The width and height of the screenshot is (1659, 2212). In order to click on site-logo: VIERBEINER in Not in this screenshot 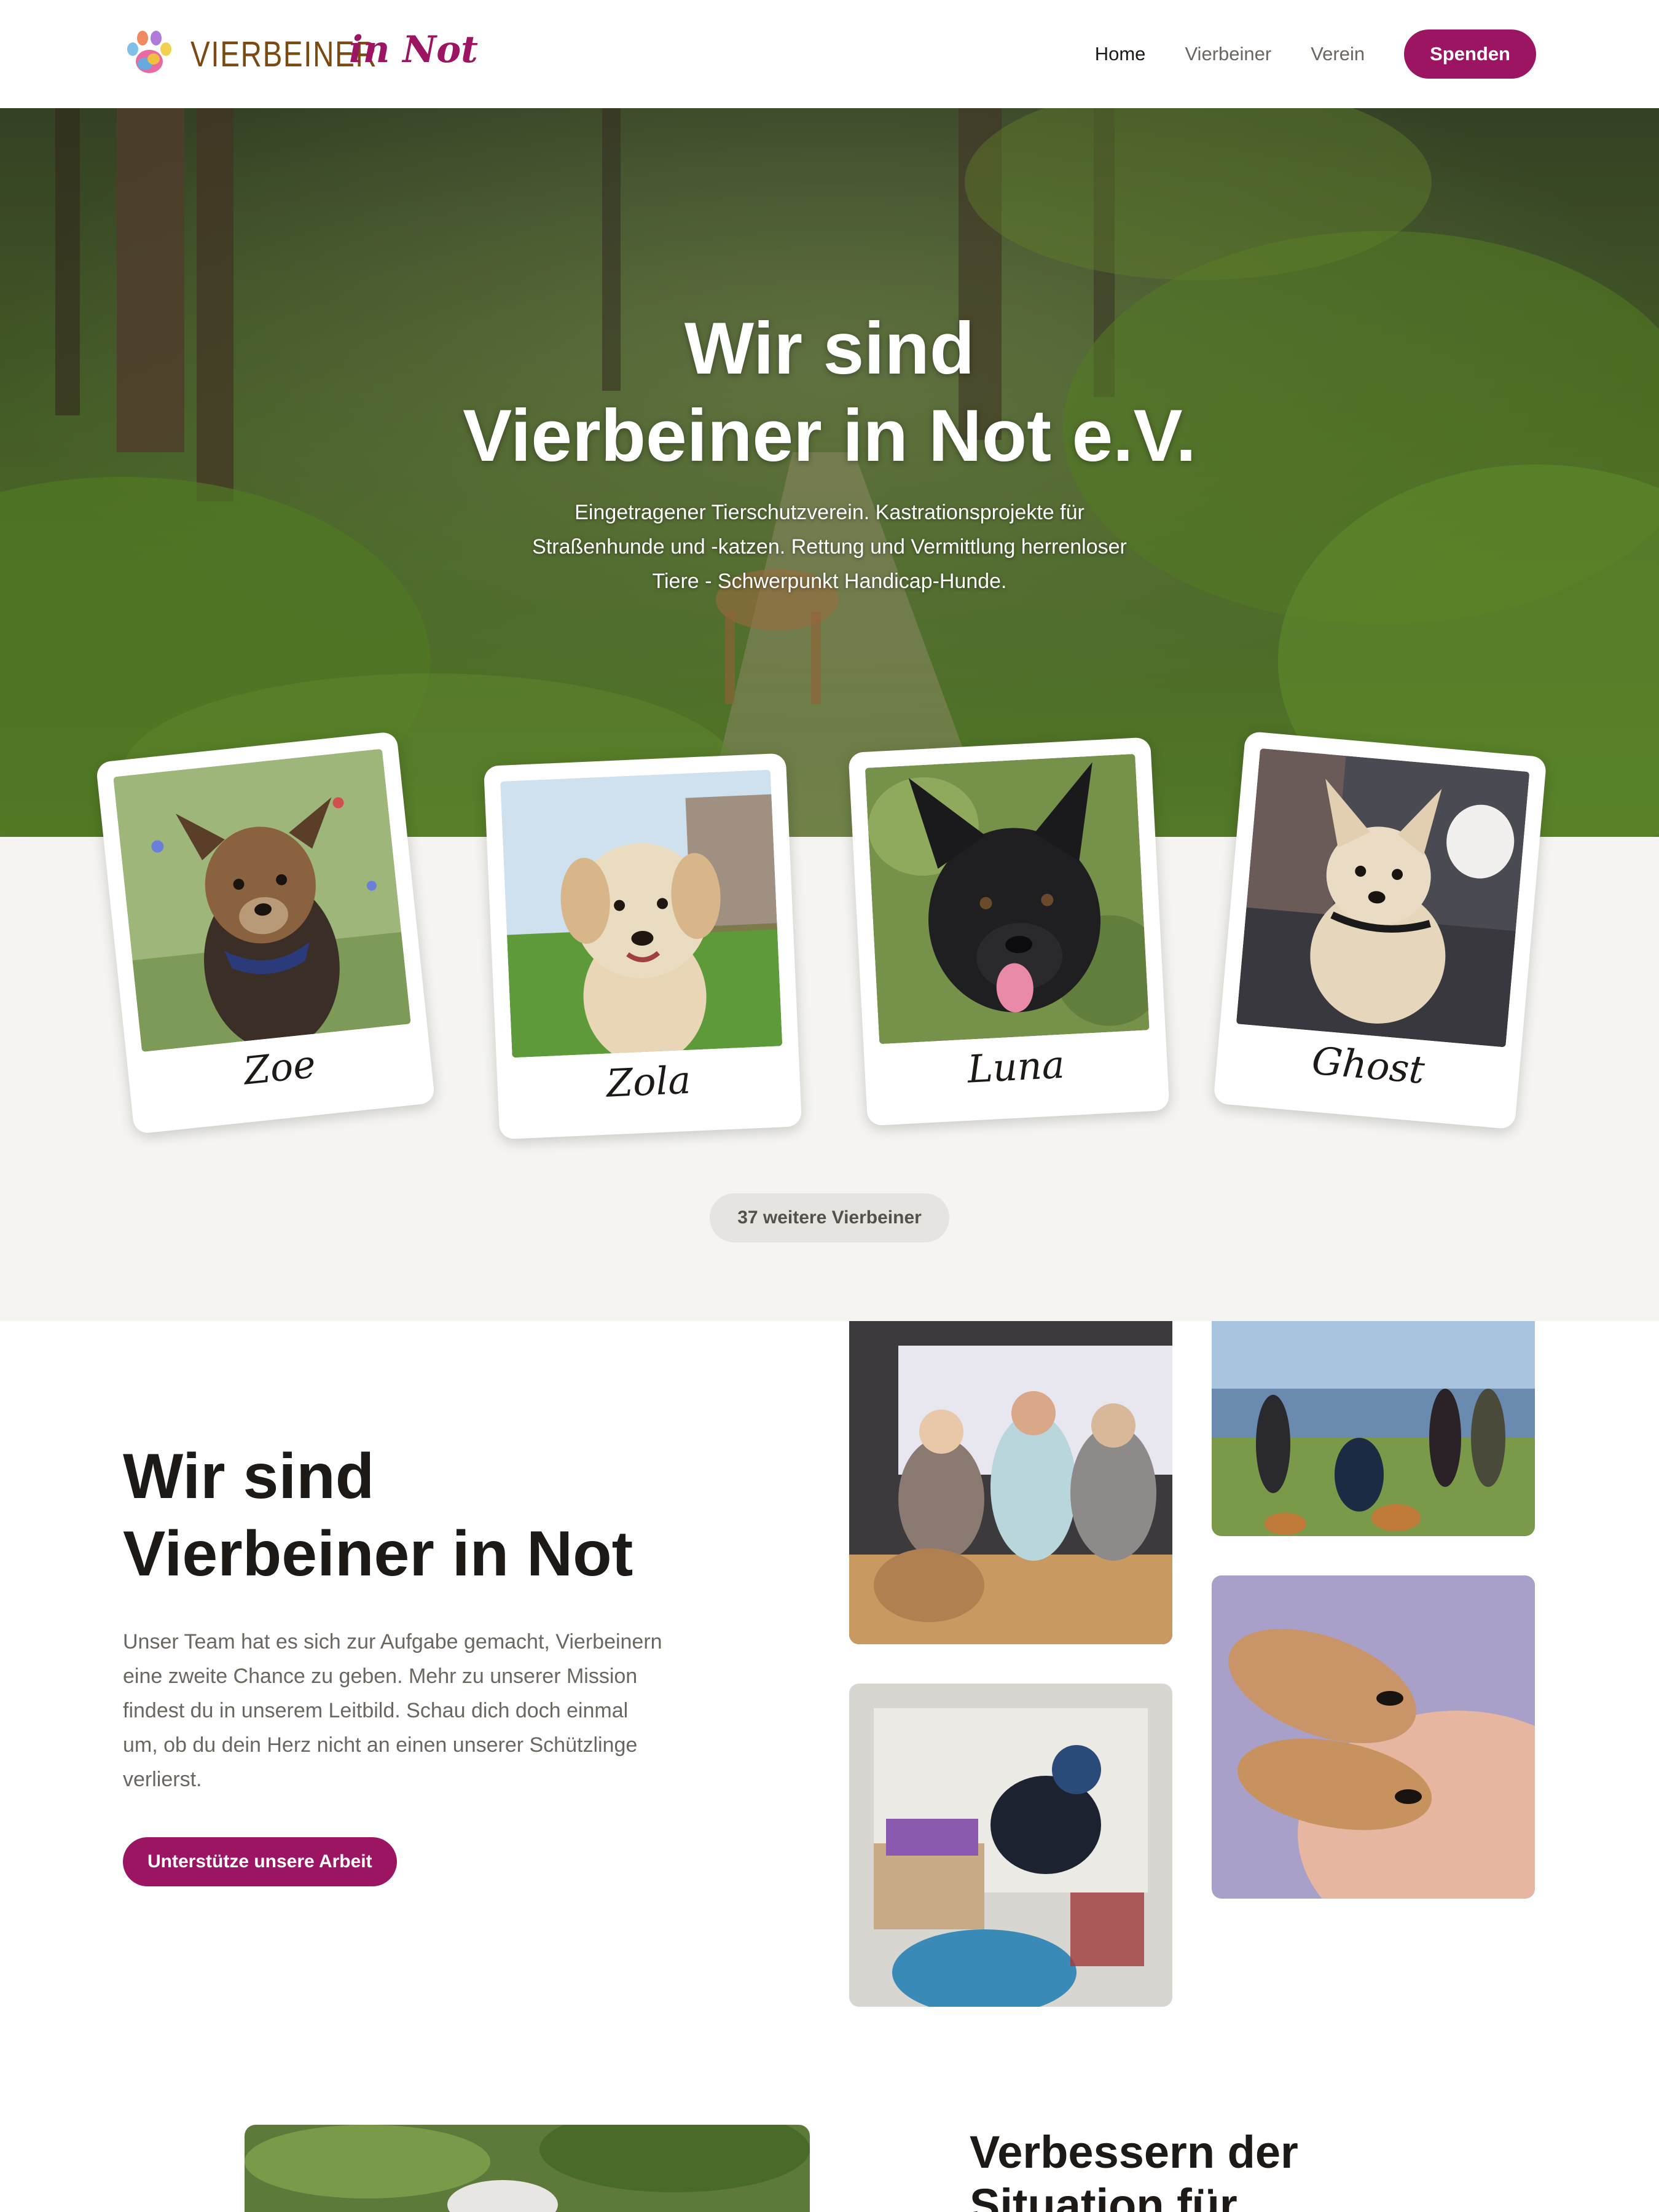, I will do `click(300, 54)`.